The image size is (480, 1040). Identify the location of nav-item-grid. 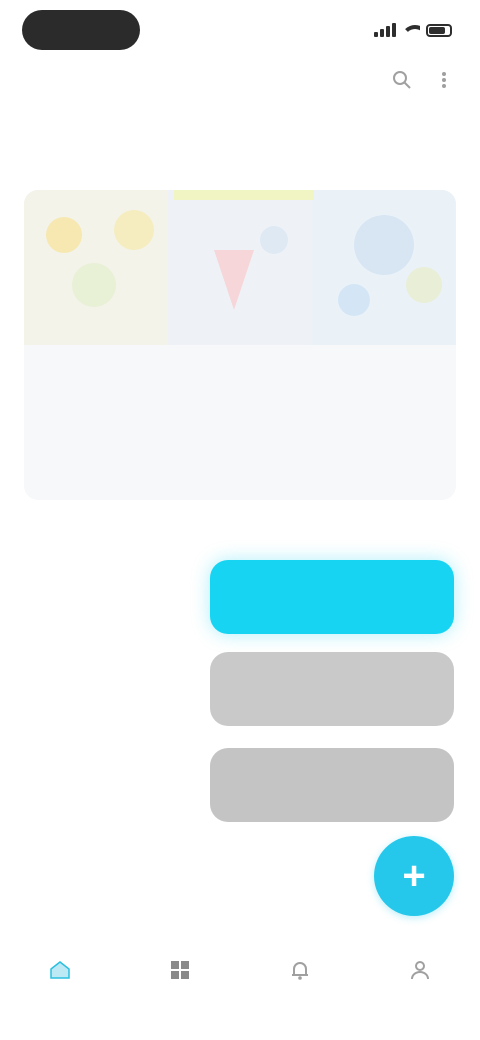
(180, 985).